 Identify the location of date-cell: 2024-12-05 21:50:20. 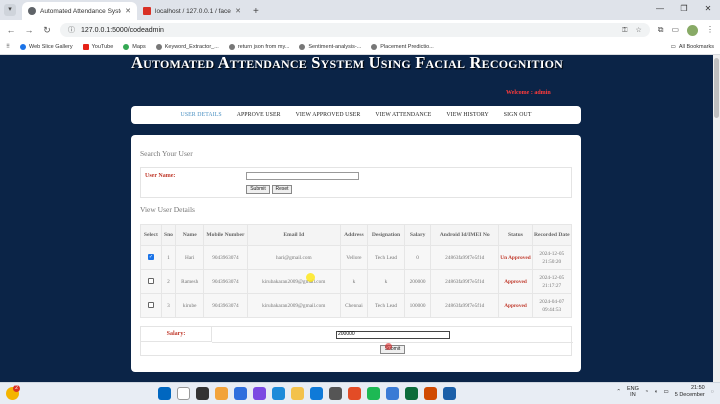
(552, 257).